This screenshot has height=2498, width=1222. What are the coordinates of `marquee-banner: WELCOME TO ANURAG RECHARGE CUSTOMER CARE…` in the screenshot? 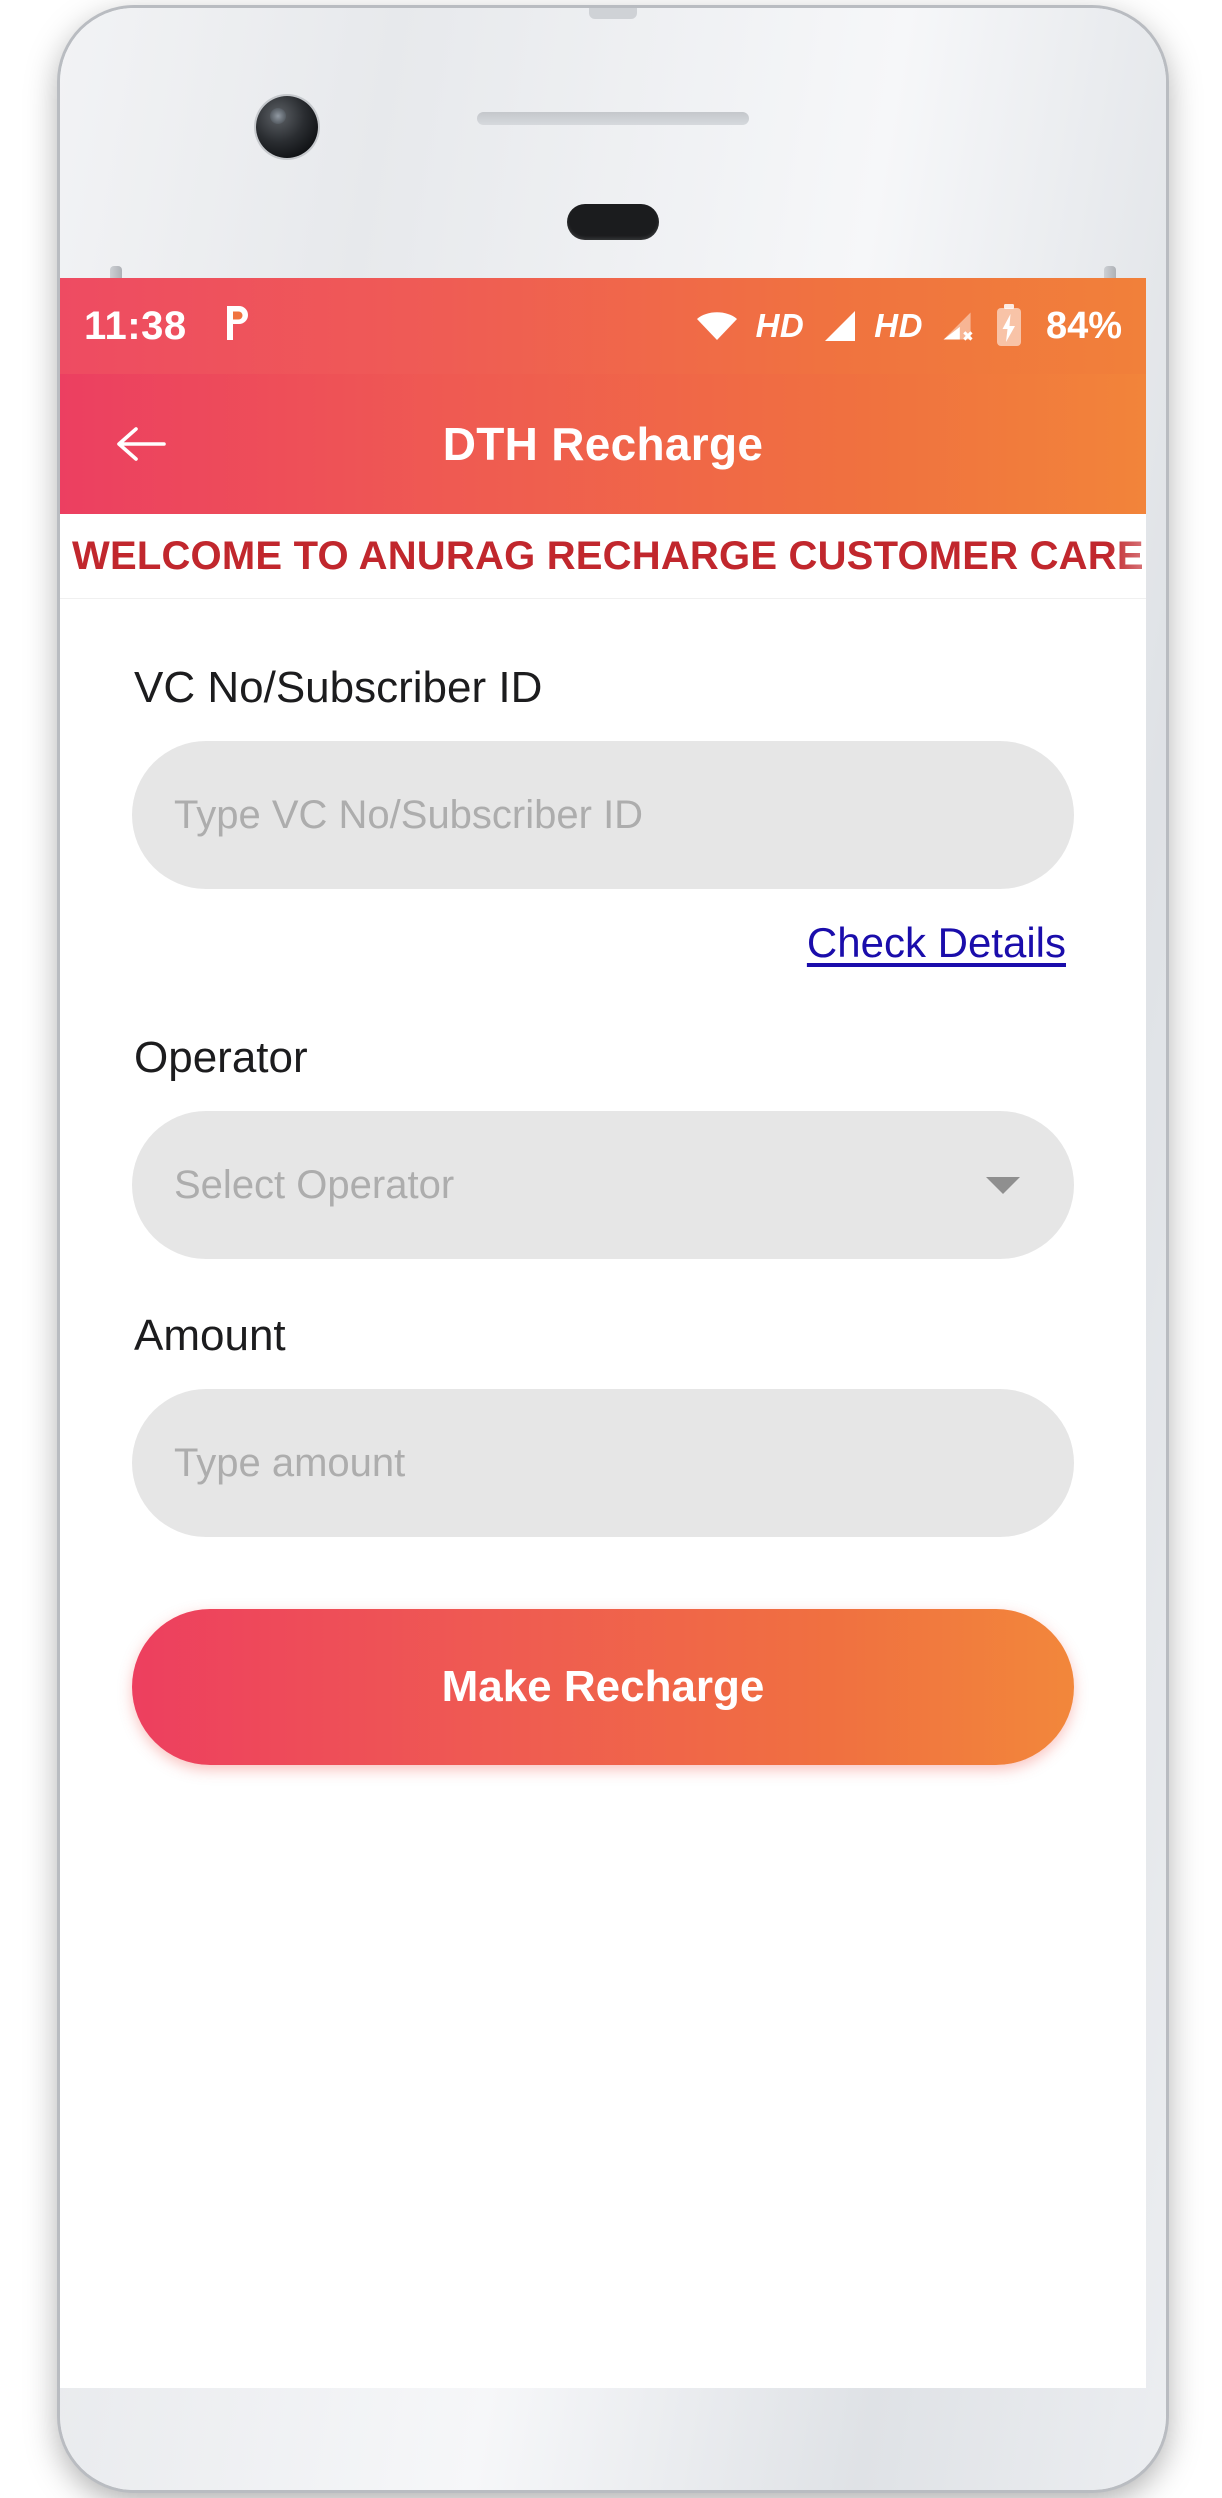 It's located at (603, 556).